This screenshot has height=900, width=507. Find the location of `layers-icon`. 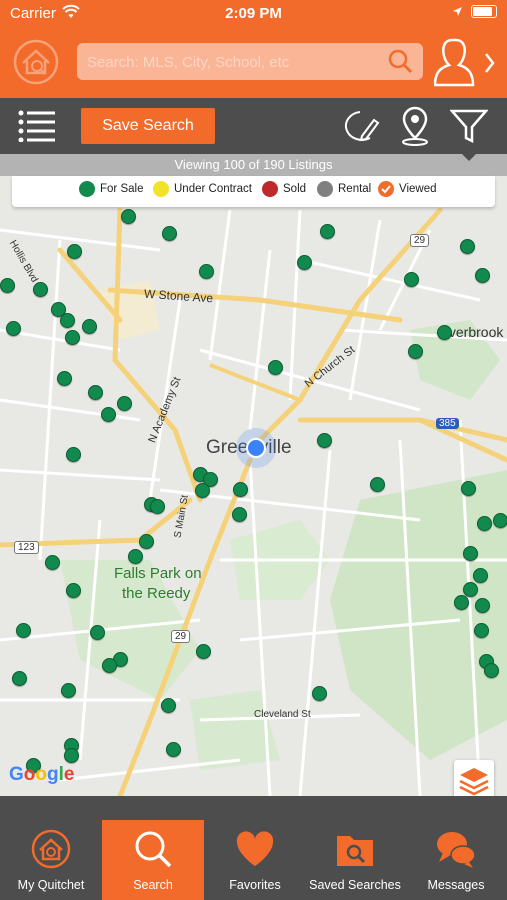

layers-icon is located at coordinates (474, 782).